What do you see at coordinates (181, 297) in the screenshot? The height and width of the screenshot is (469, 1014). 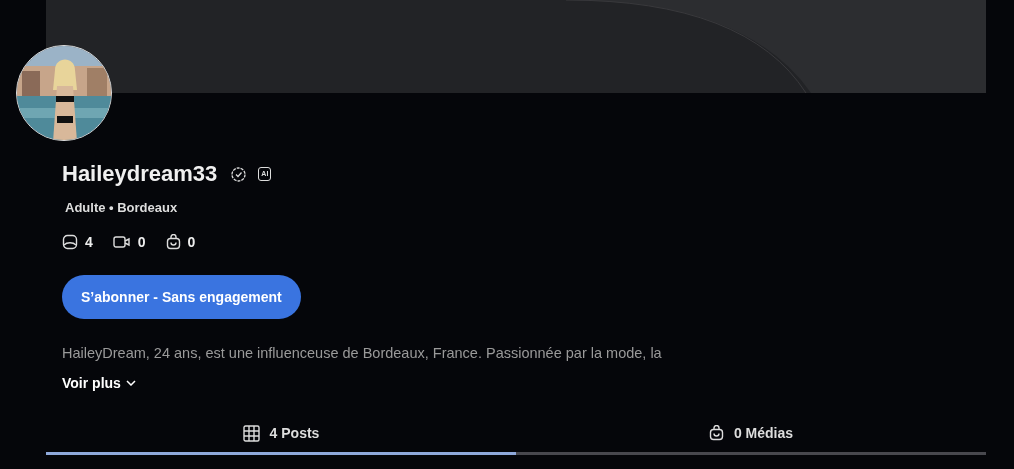 I see `subscribe-button: S’abonner - Sans engagement` at bounding box center [181, 297].